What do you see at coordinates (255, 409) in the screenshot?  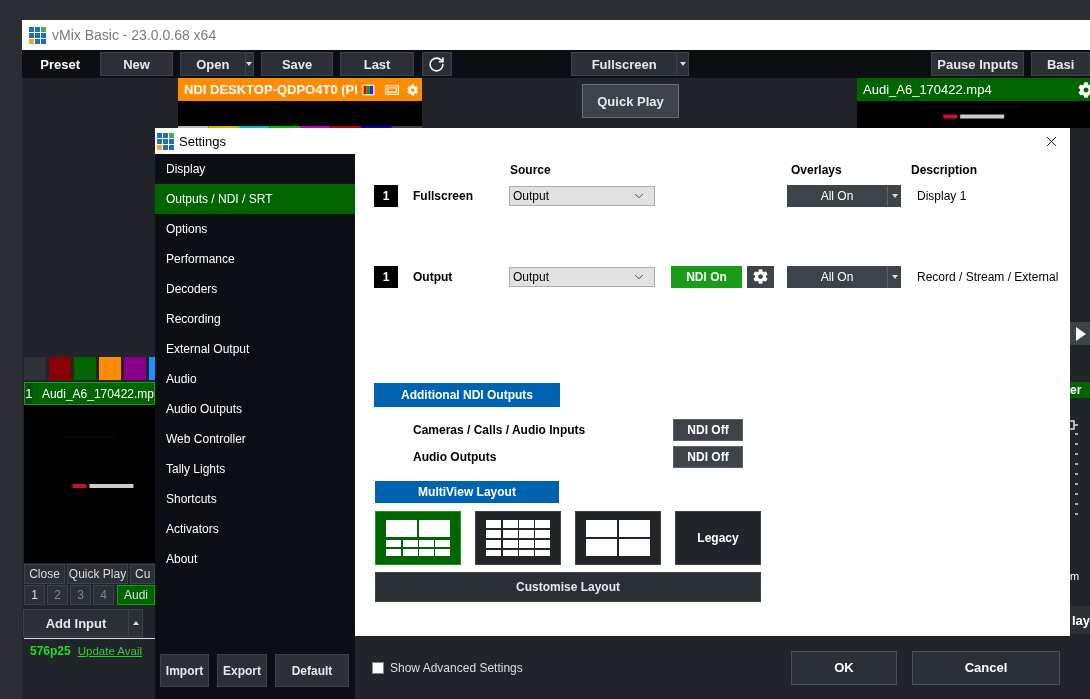 I see `sidebar-item: Audio Outputs` at bounding box center [255, 409].